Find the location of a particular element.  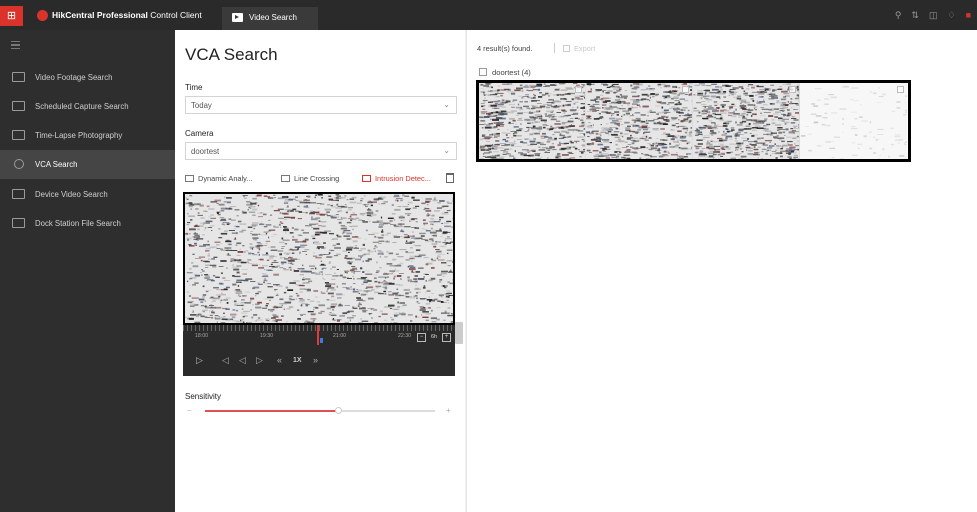

dock-icon is located at coordinates (18, 223).